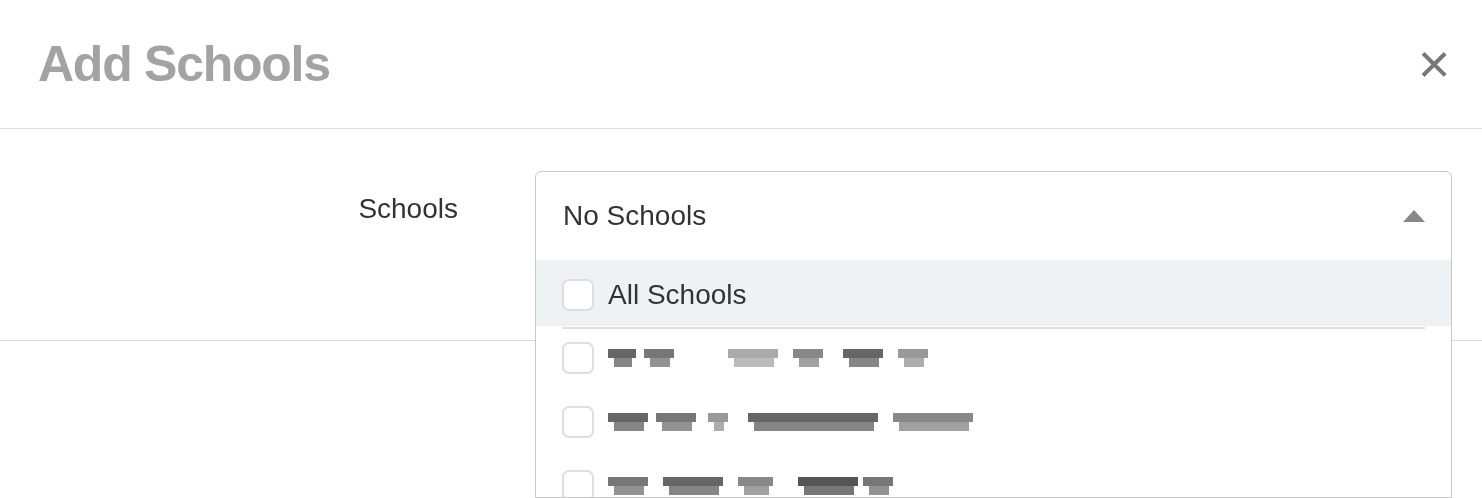 Image resolution: width=1482 pixels, height=498 pixels. What do you see at coordinates (635, 216) in the screenshot?
I see `dropdown-value: No Schools` at bounding box center [635, 216].